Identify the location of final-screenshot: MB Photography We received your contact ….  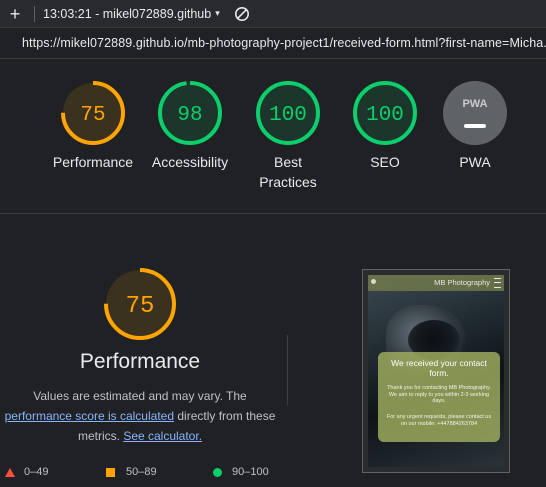
(436, 371).